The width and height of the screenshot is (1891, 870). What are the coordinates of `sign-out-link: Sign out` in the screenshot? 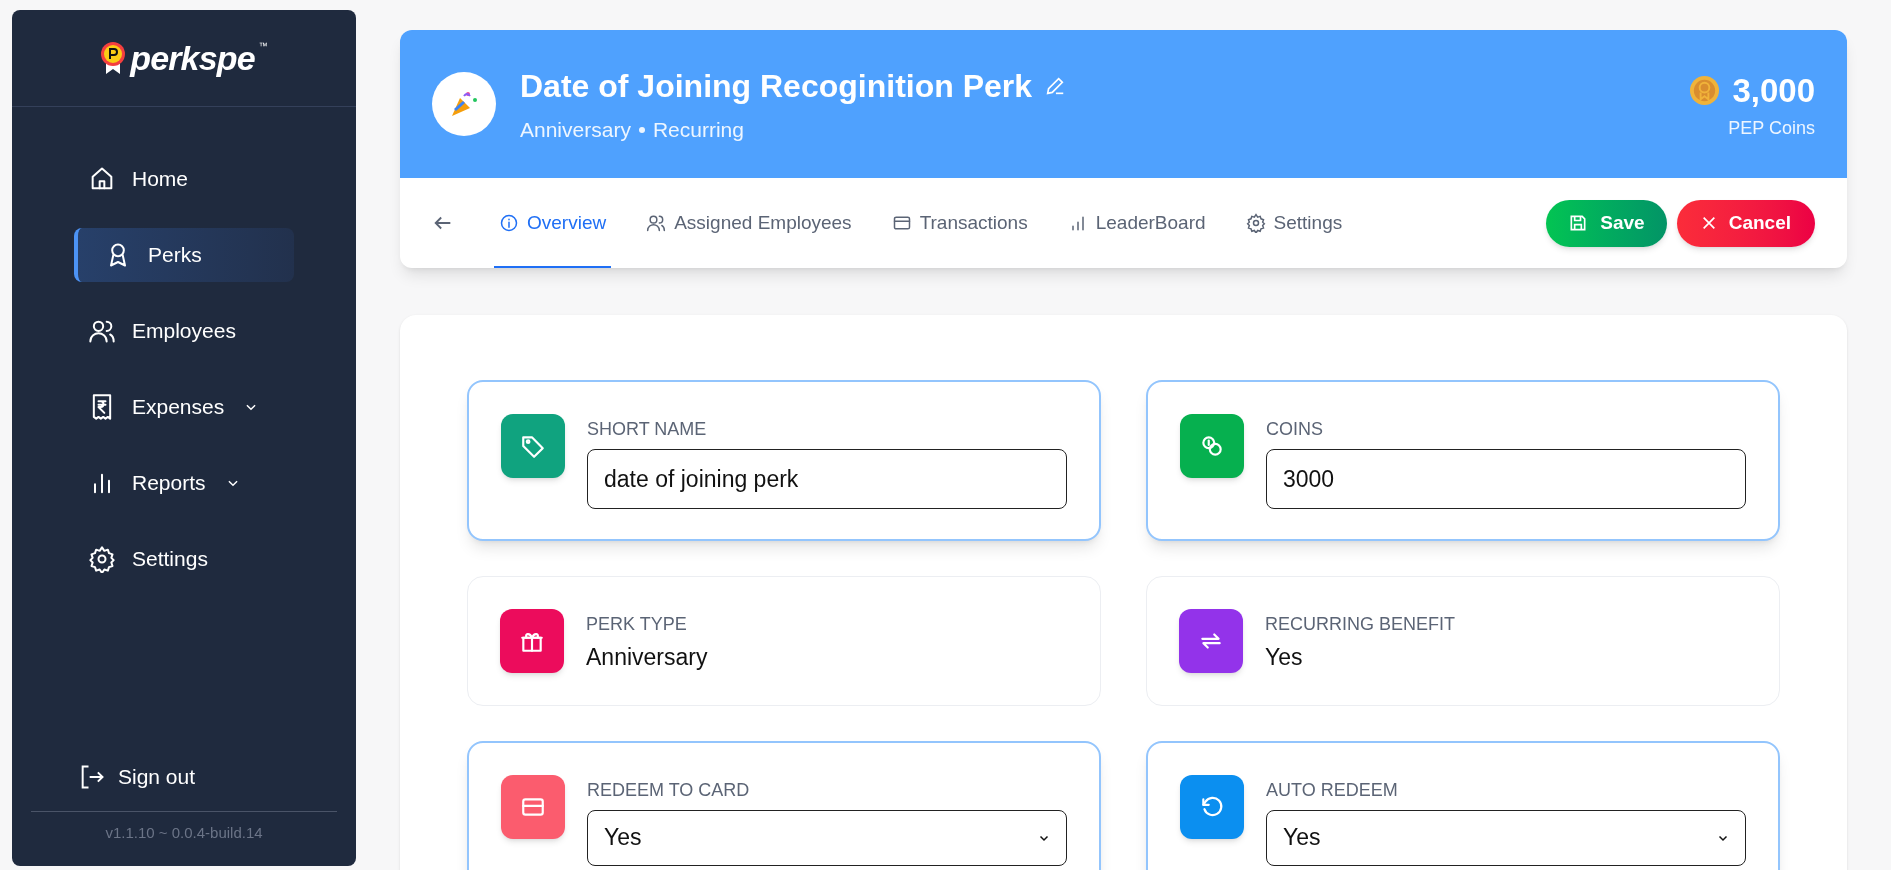 It's located at (137, 777).